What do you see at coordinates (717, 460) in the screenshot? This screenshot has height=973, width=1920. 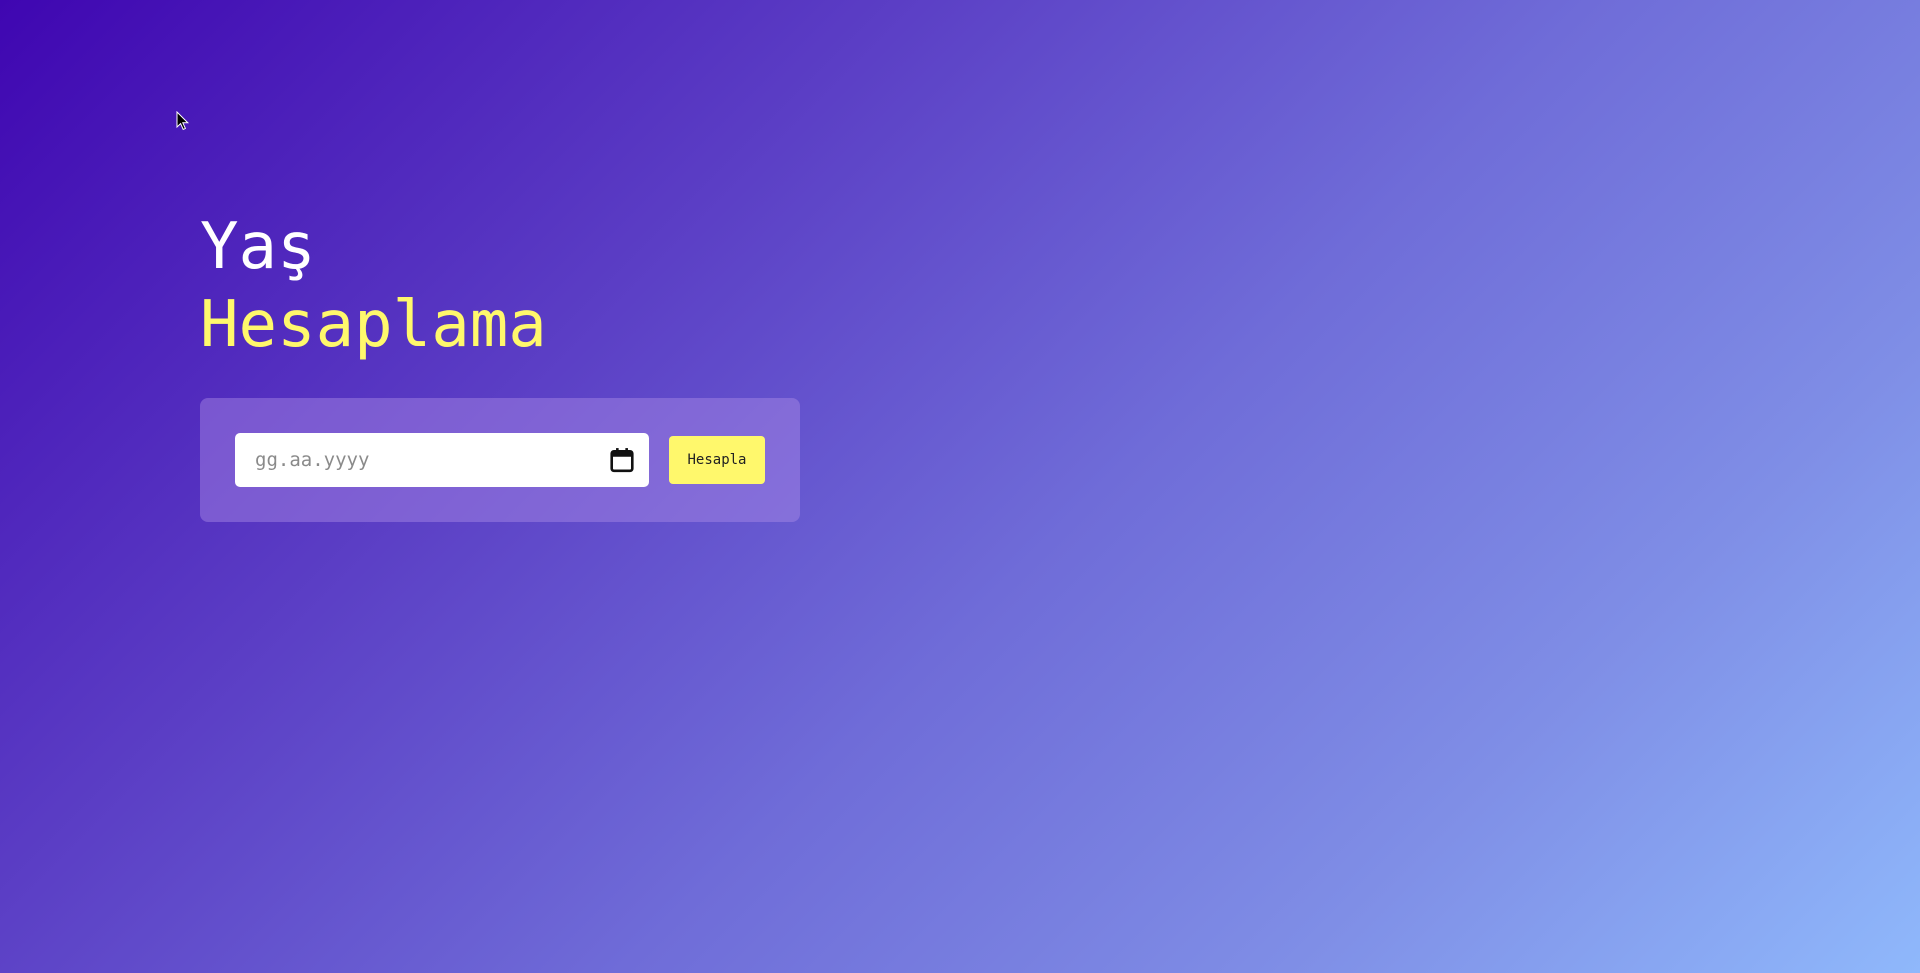 I see `calculate-button: Hesapla` at bounding box center [717, 460].